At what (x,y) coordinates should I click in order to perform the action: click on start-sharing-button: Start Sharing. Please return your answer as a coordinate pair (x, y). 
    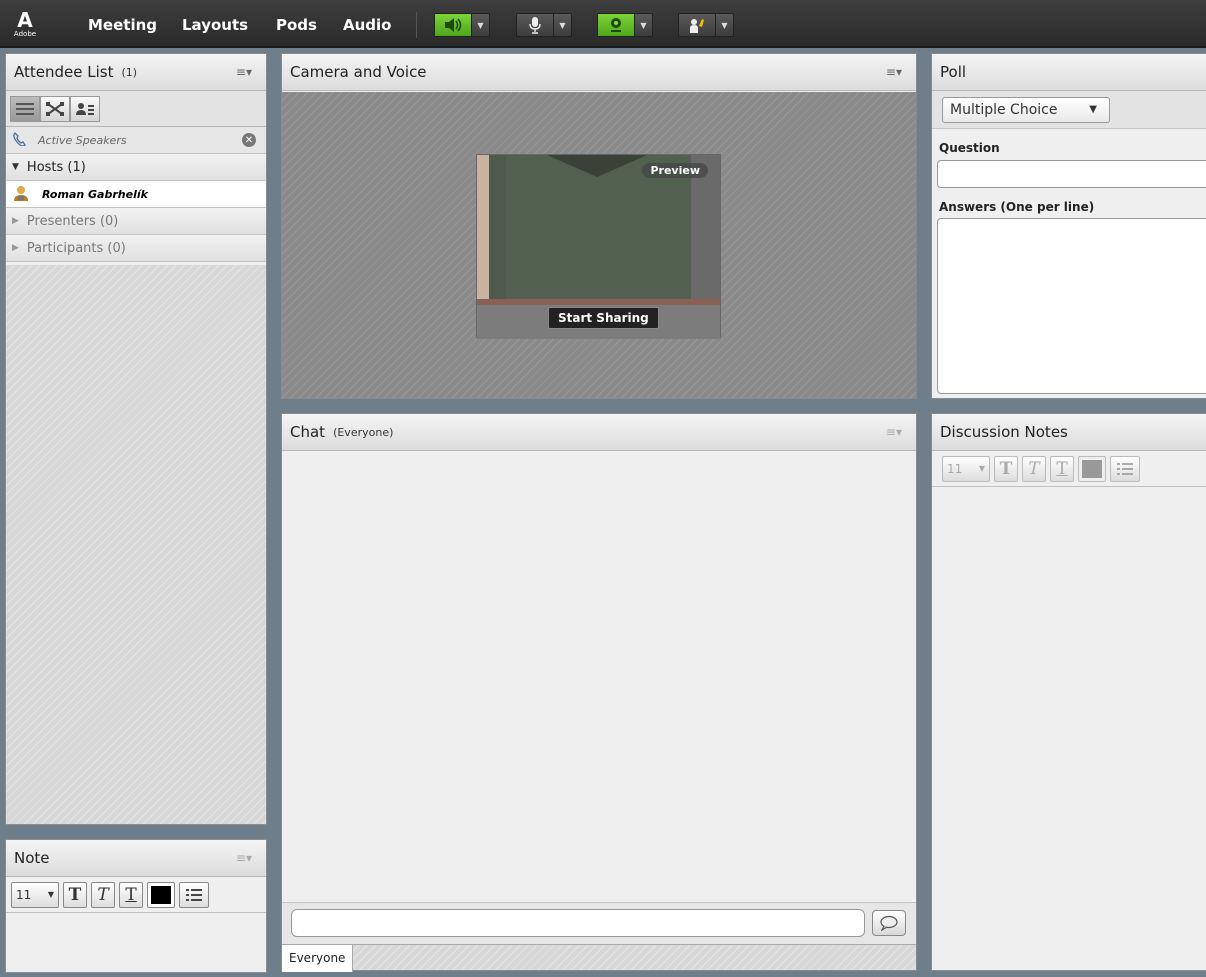
    Looking at the image, I should click on (603, 318).